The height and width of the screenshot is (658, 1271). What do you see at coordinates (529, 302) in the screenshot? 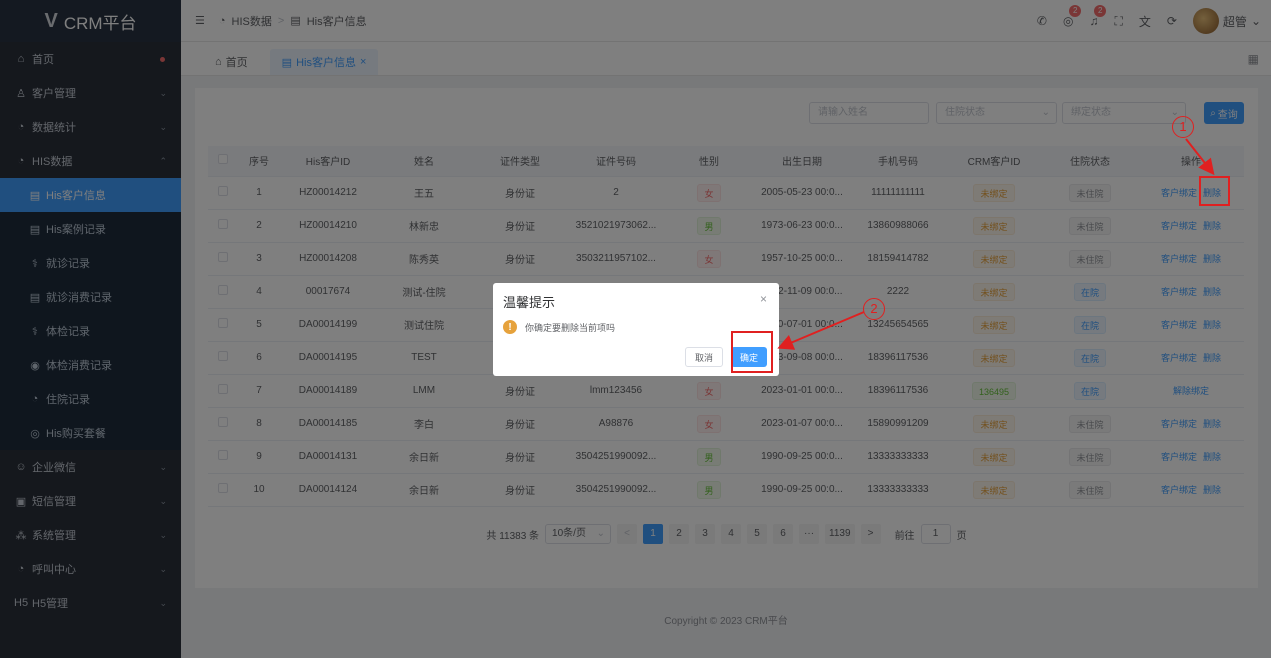
I see `dialog-title: 温馨提示` at bounding box center [529, 302].